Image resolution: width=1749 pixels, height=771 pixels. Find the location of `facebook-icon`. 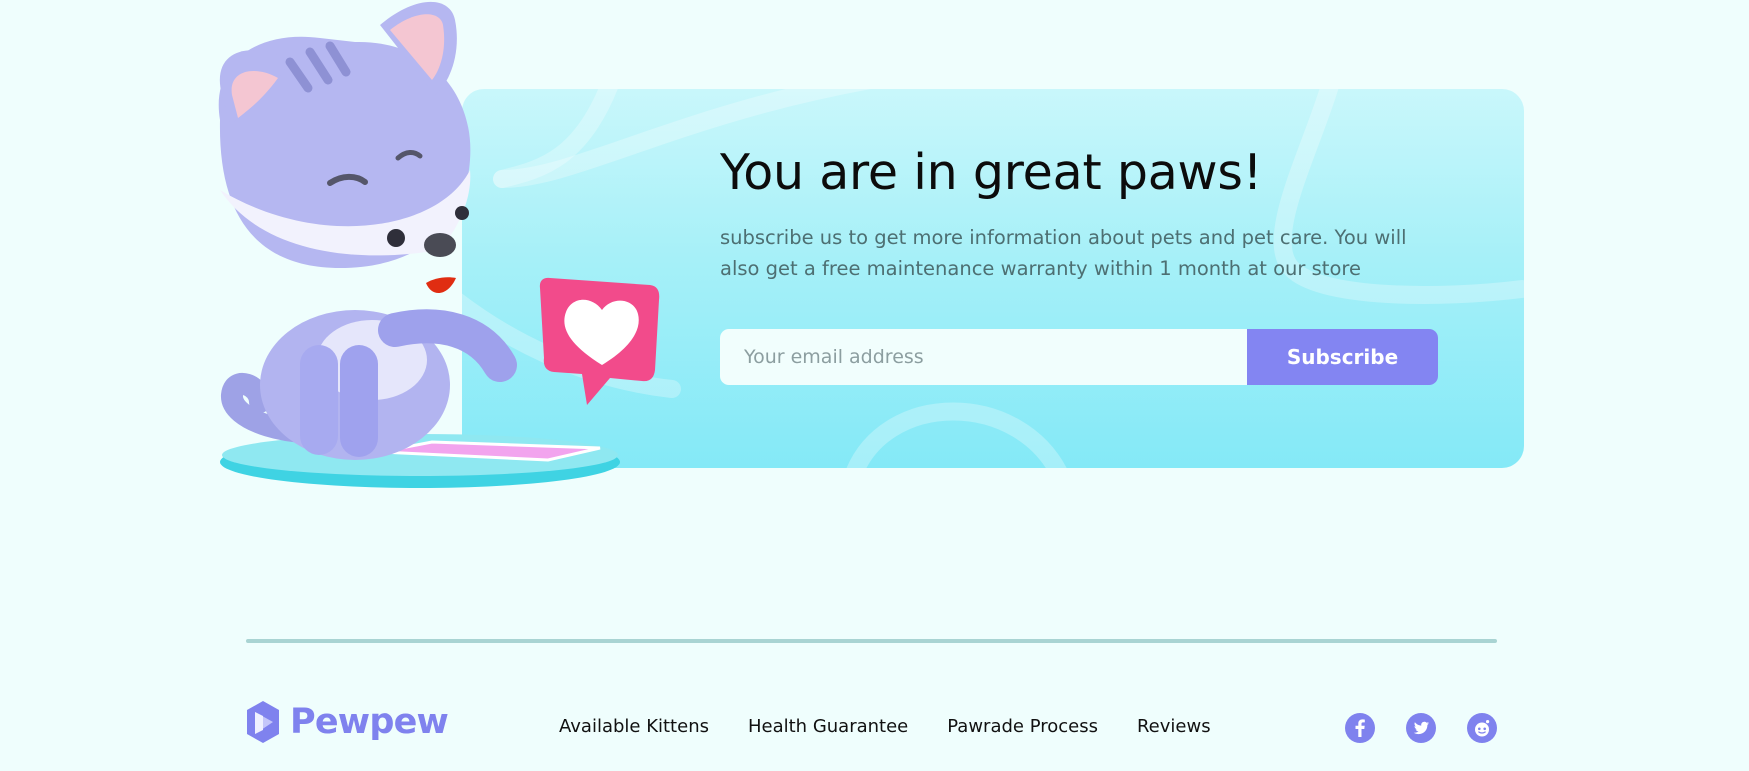

facebook-icon is located at coordinates (1360, 728).